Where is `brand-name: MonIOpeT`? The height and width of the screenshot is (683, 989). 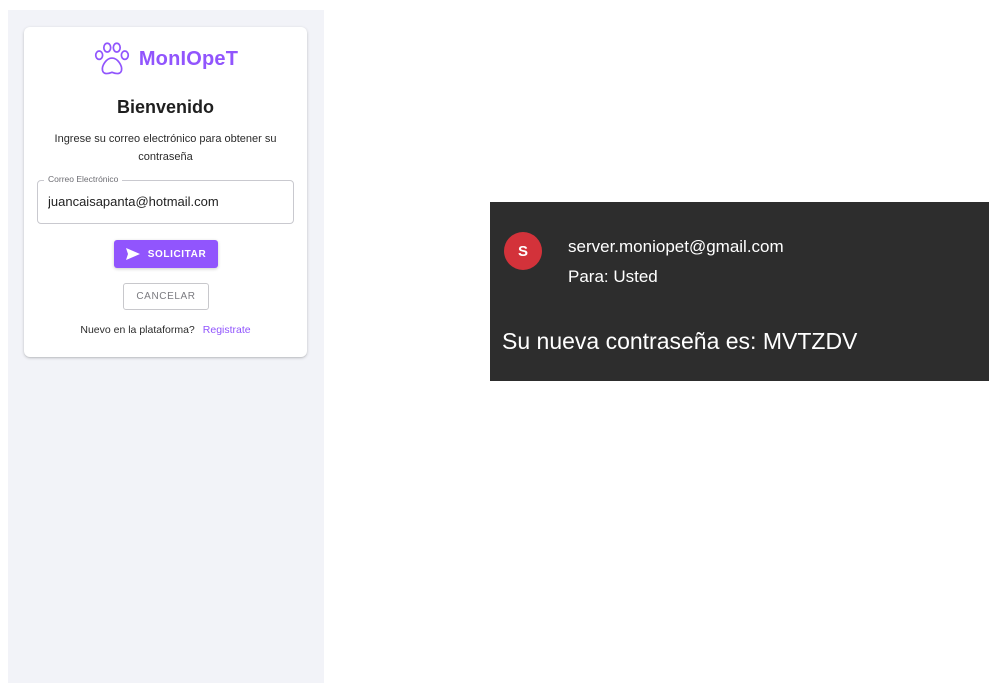 brand-name: MonIOpeT is located at coordinates (188, 58).